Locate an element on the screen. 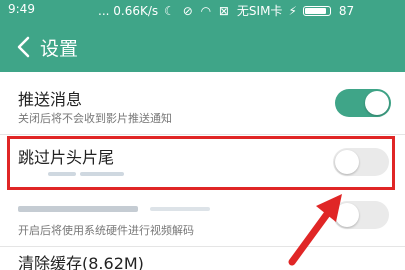 Image resolution: width=405 pixels, height=270 pixels. page-title: 设置 is located at coordinates (59, 49).